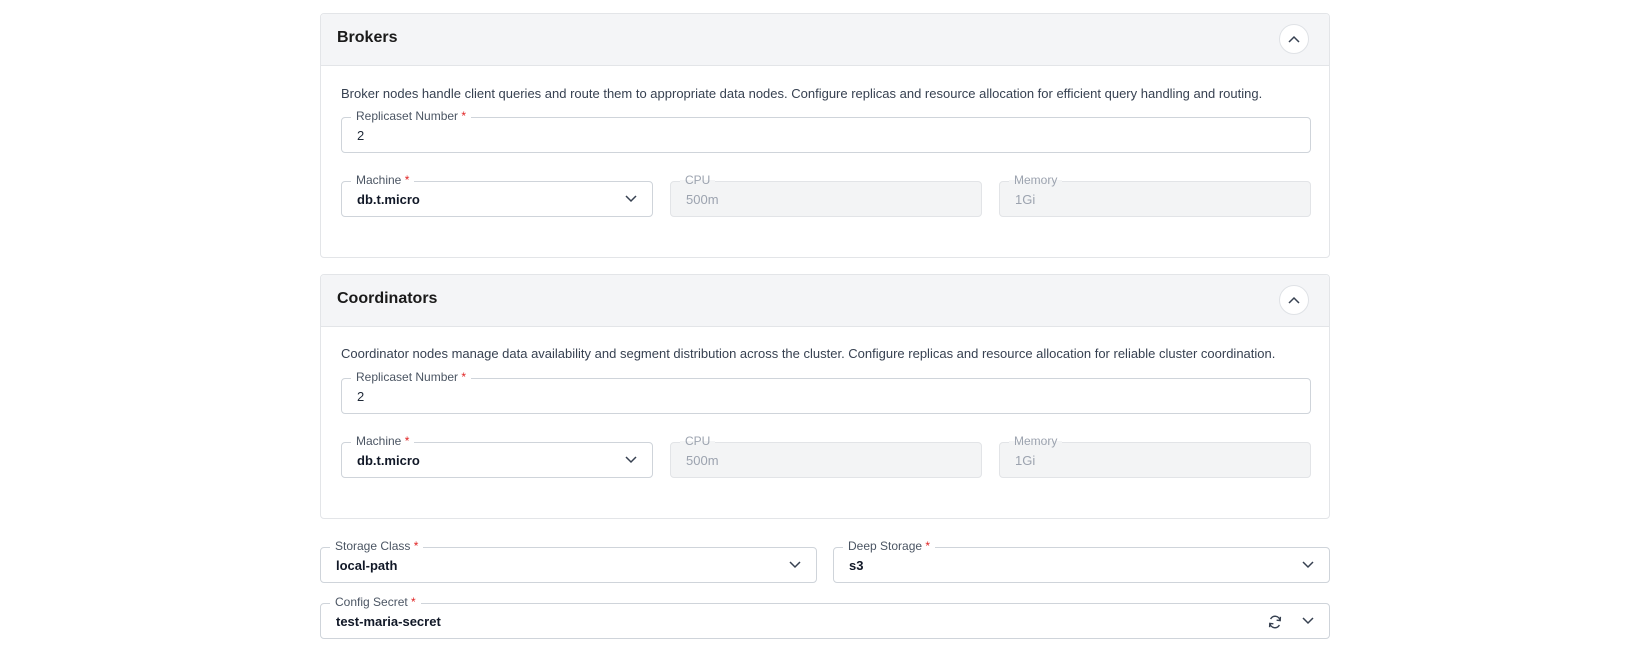 This screenshot has width=1645, height=653. What do you see at coordinates (826, 130) in the screenshot?
I see `brokers-replicaset-input: Replicaset Number * 2` at bounding box center [826, 130].